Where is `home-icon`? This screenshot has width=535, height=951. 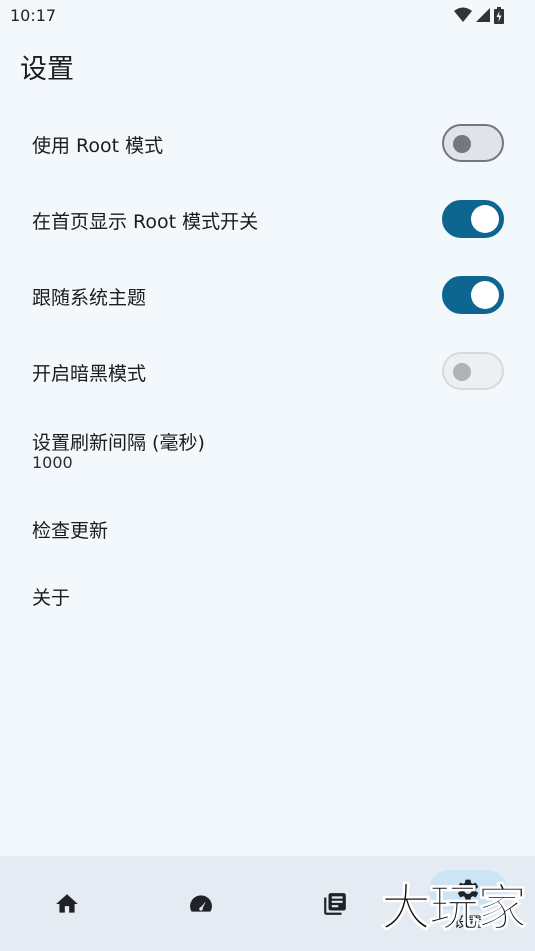 home-icon is located at coordinates (67, 903).